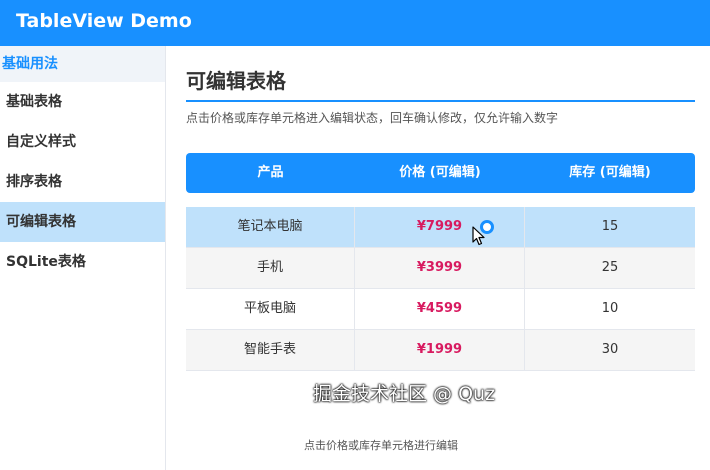 The width and height of the screenshot is (710, 470). What do you see at coordinates (355, 23) in the screenshot?
I see `title-bar: TableView Demo` at bounding box center [355, 23].